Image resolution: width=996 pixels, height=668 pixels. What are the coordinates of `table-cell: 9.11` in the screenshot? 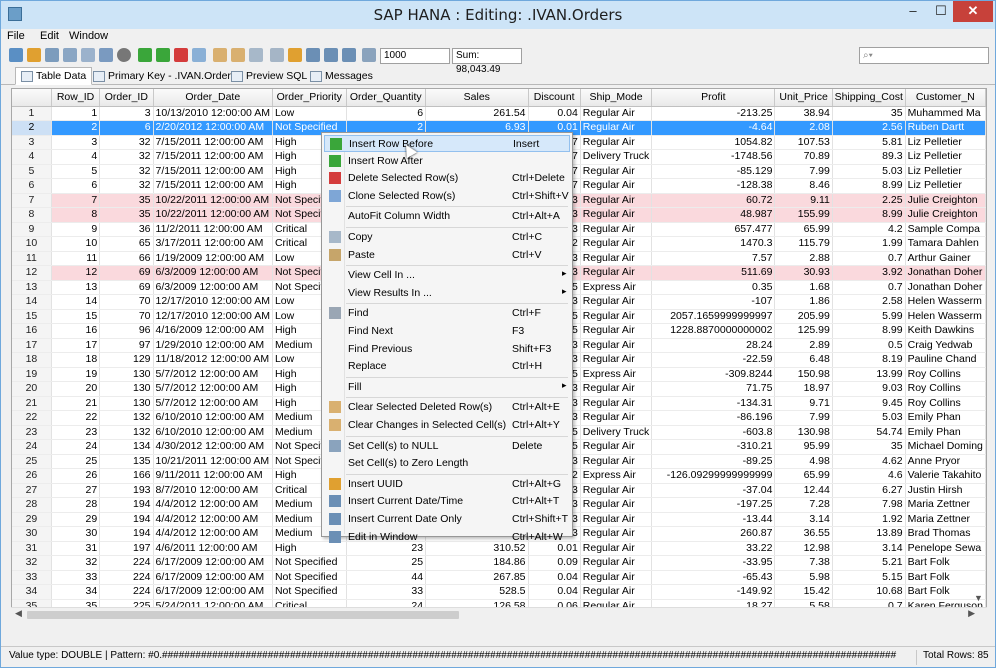 It's located at (803, 200).